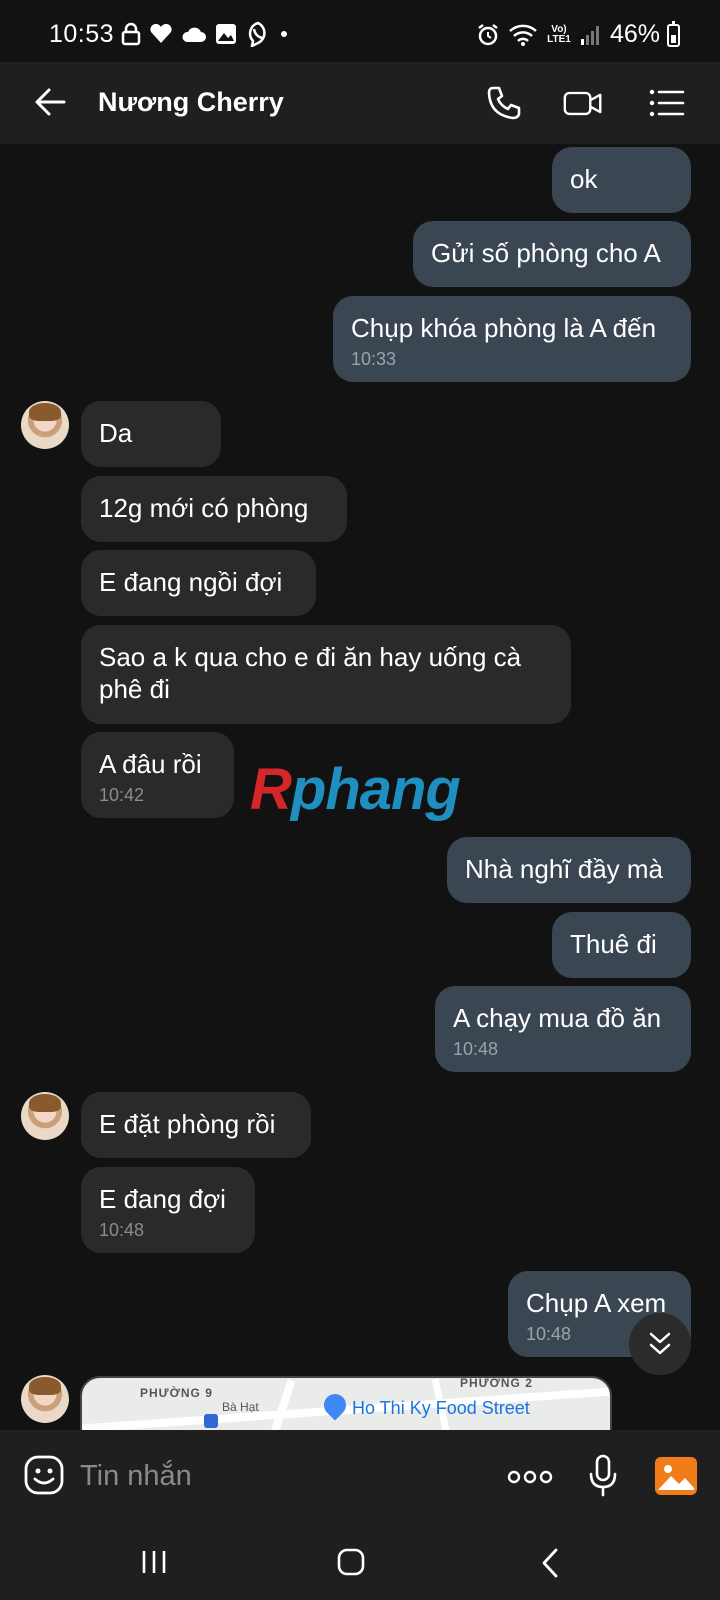  I want to click on message-text: Nhà nghĩ đầy mà, so click(564, 869).